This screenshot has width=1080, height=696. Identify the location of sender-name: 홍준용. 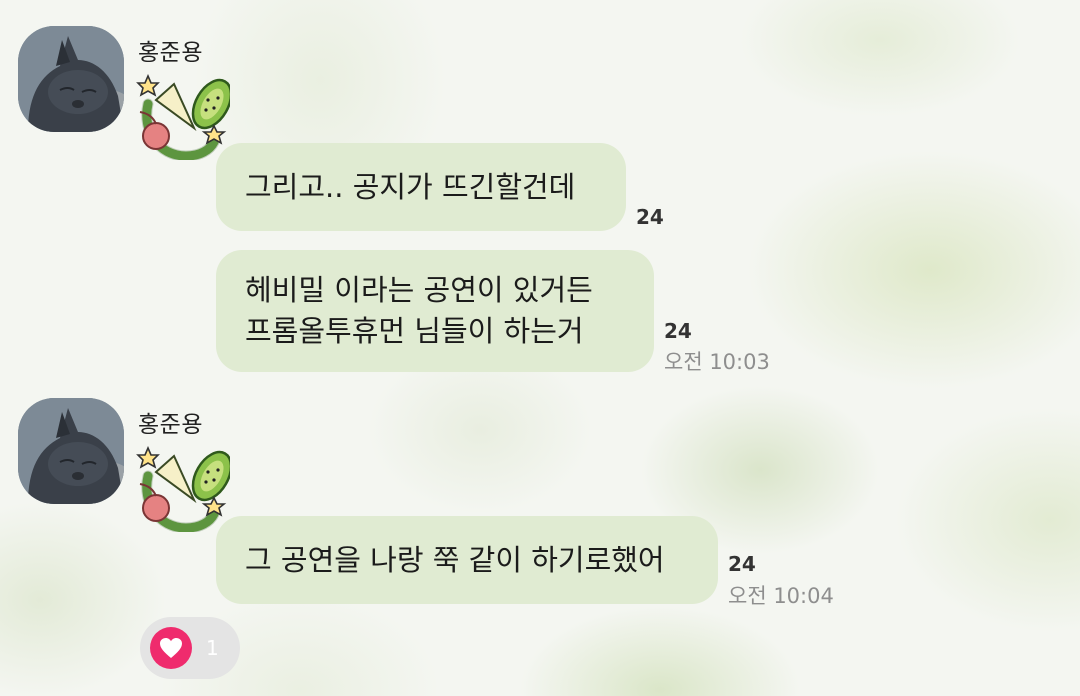
(170, 425).